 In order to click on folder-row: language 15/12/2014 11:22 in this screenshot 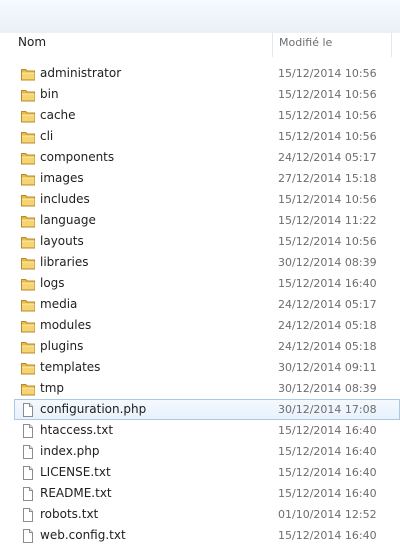, I will do `click(207, 220)`.